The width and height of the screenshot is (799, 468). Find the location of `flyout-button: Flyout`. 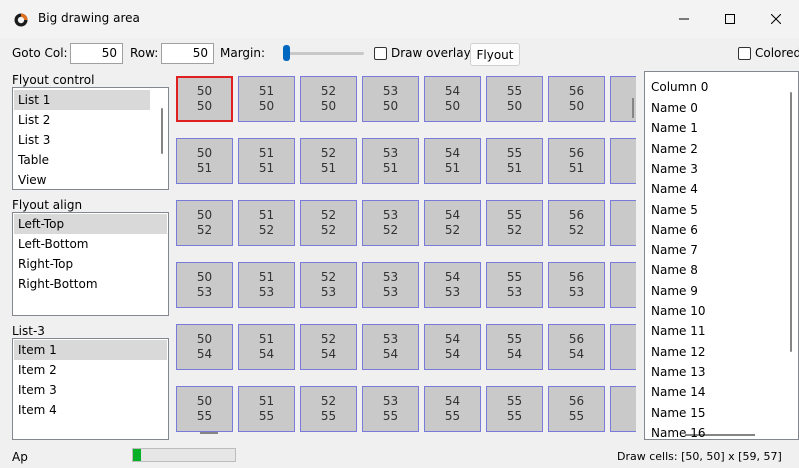

flyout-button: Flyout is located at coordinates (495, 54).